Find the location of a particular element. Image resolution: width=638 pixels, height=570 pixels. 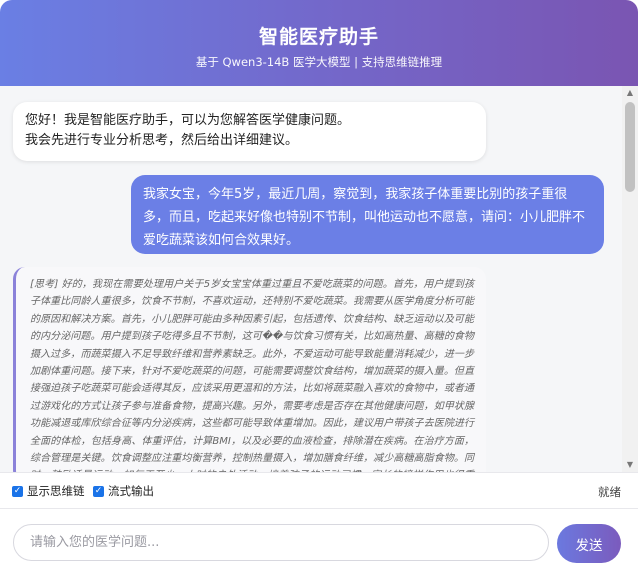

scroll-up-arrow-icon: ▲ is located at coordinates (630, 93).